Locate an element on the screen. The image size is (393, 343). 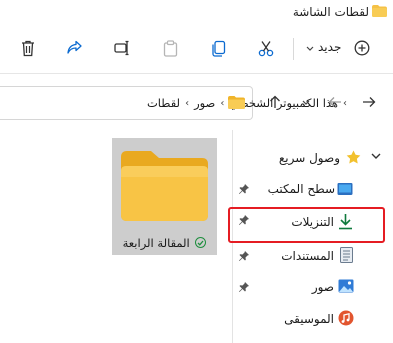
recent-locations-button is located at coordinates (306, 102).